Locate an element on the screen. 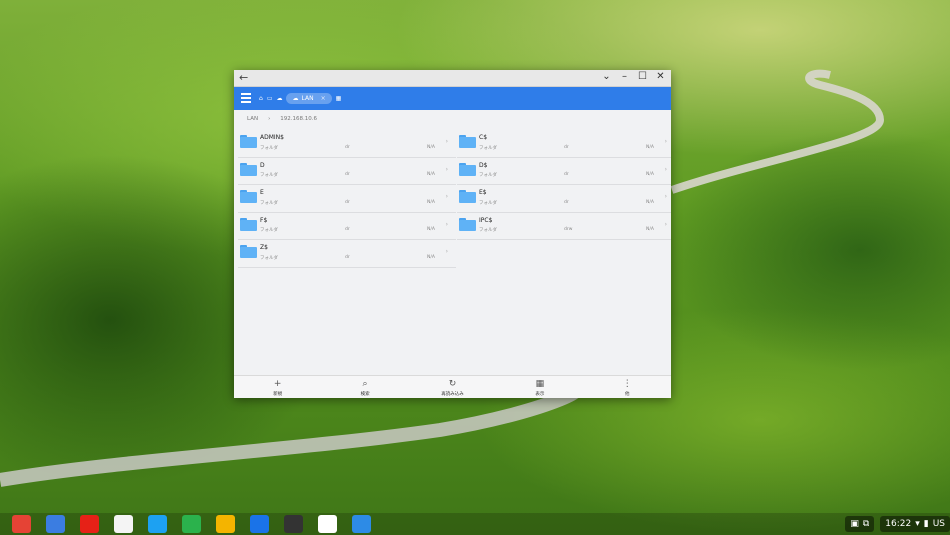 Image resolution: width=950 pixels, height=535 pixels. feedly-icon is located at coordinates (191, 524).